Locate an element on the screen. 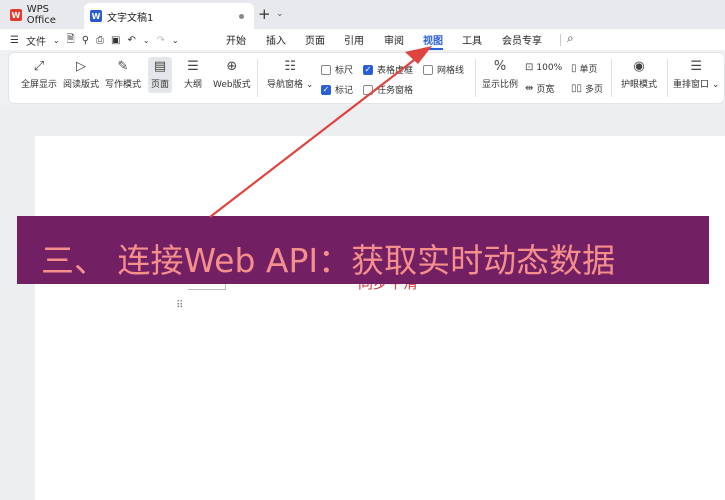 The image size is (725, 500). tab-view: 视图 is located at coordinates (433, 41).